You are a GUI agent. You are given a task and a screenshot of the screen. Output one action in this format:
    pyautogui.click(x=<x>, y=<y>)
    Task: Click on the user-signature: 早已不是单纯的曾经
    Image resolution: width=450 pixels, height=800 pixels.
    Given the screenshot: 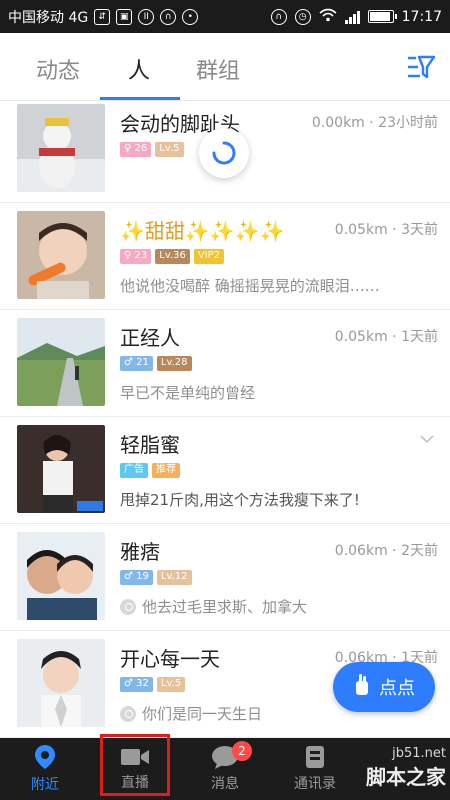 What is the action you would take?
    pyautogui.click(x=188, y=393)
    